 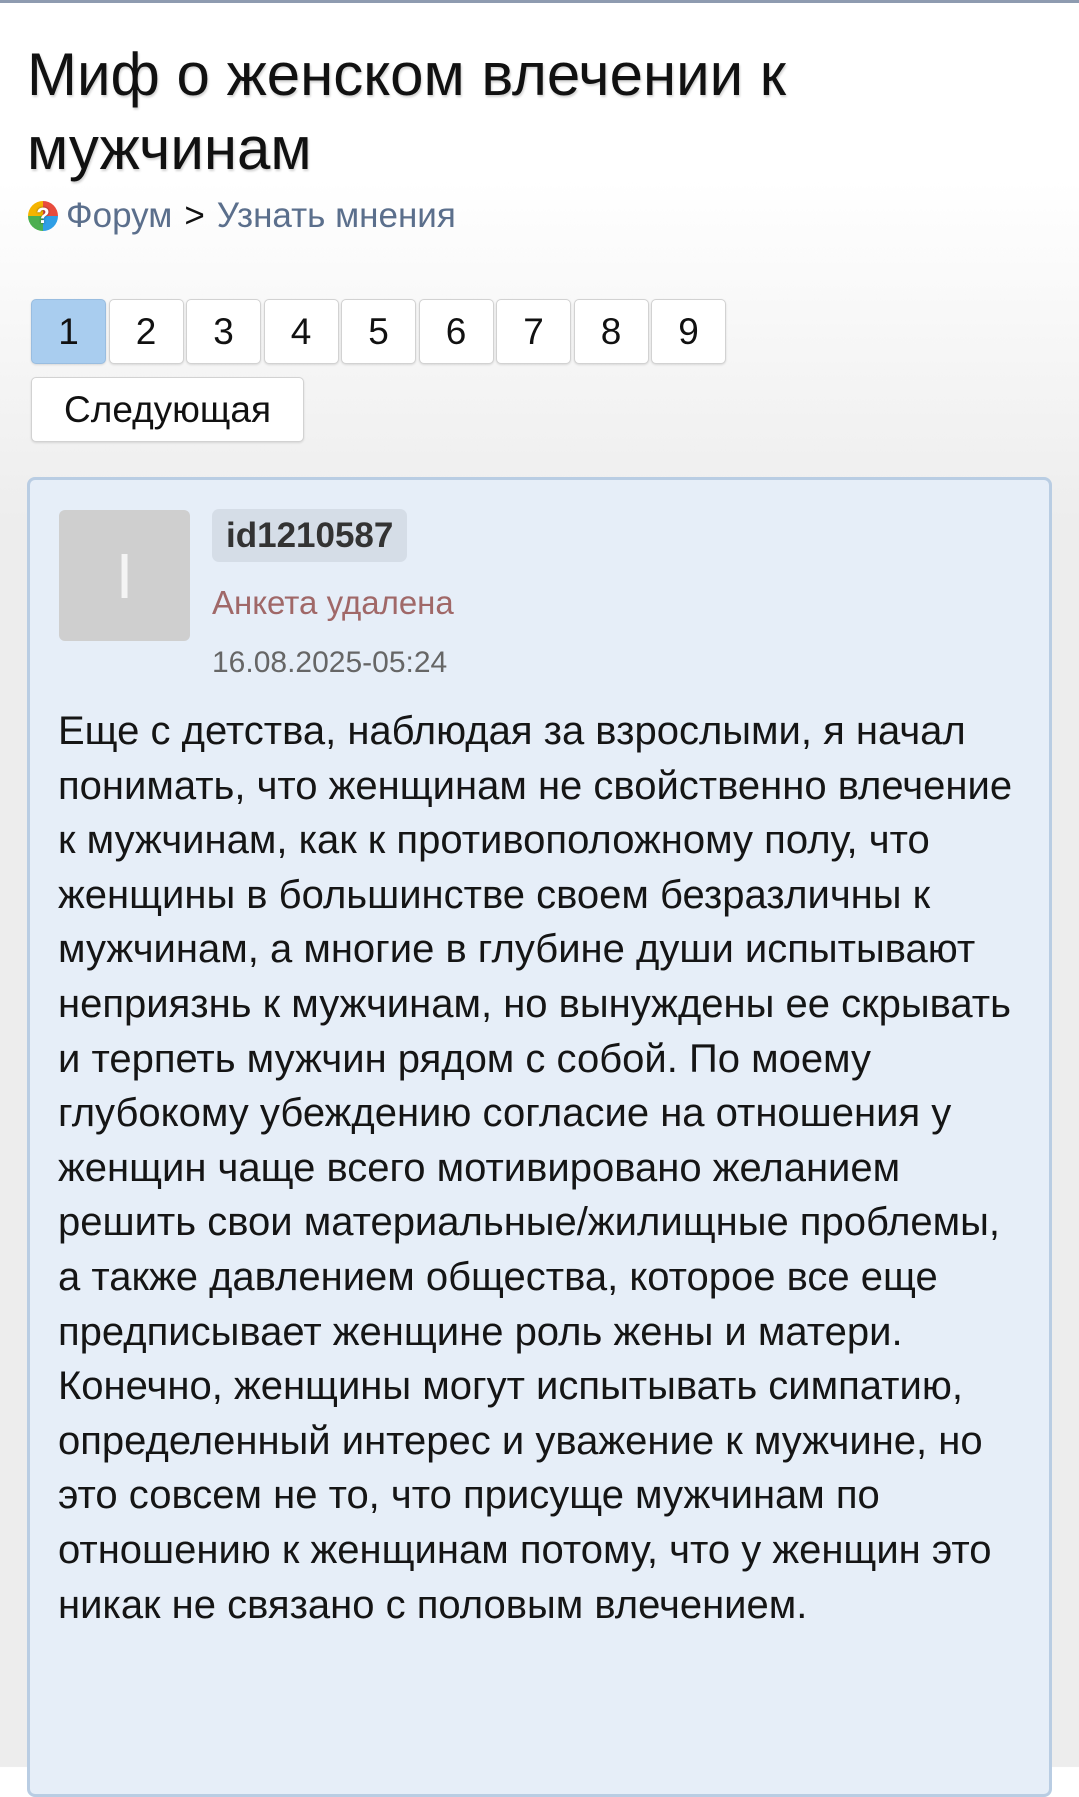 I want to click on username-badge: id1210587, so click(x=310, y=535).